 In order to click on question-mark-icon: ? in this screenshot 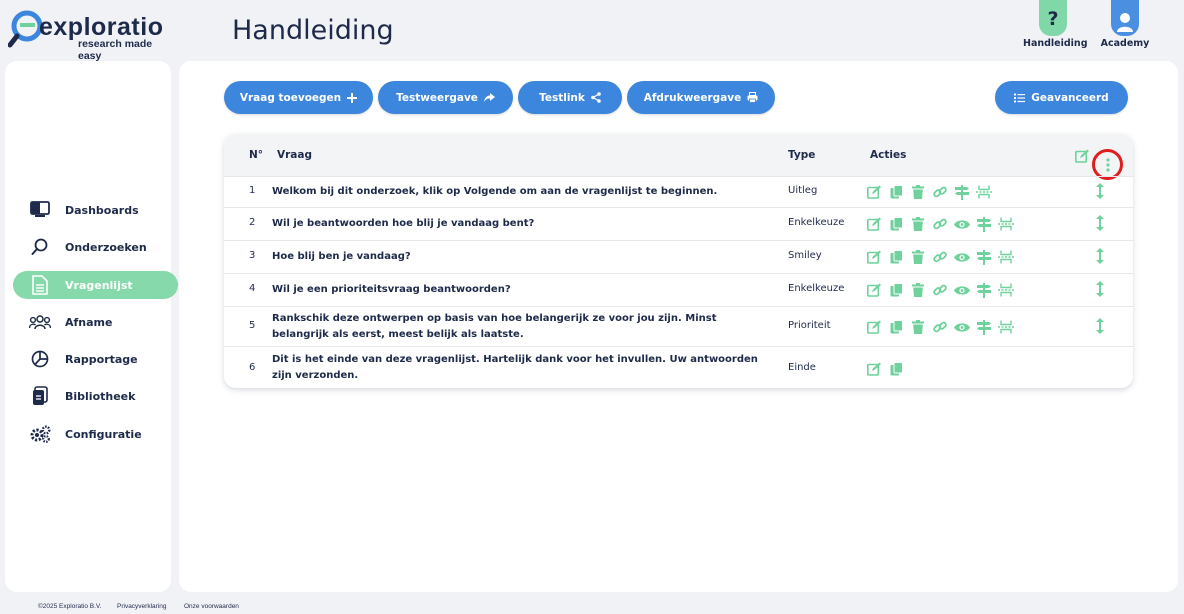, I will do `click(1053, 19)`.